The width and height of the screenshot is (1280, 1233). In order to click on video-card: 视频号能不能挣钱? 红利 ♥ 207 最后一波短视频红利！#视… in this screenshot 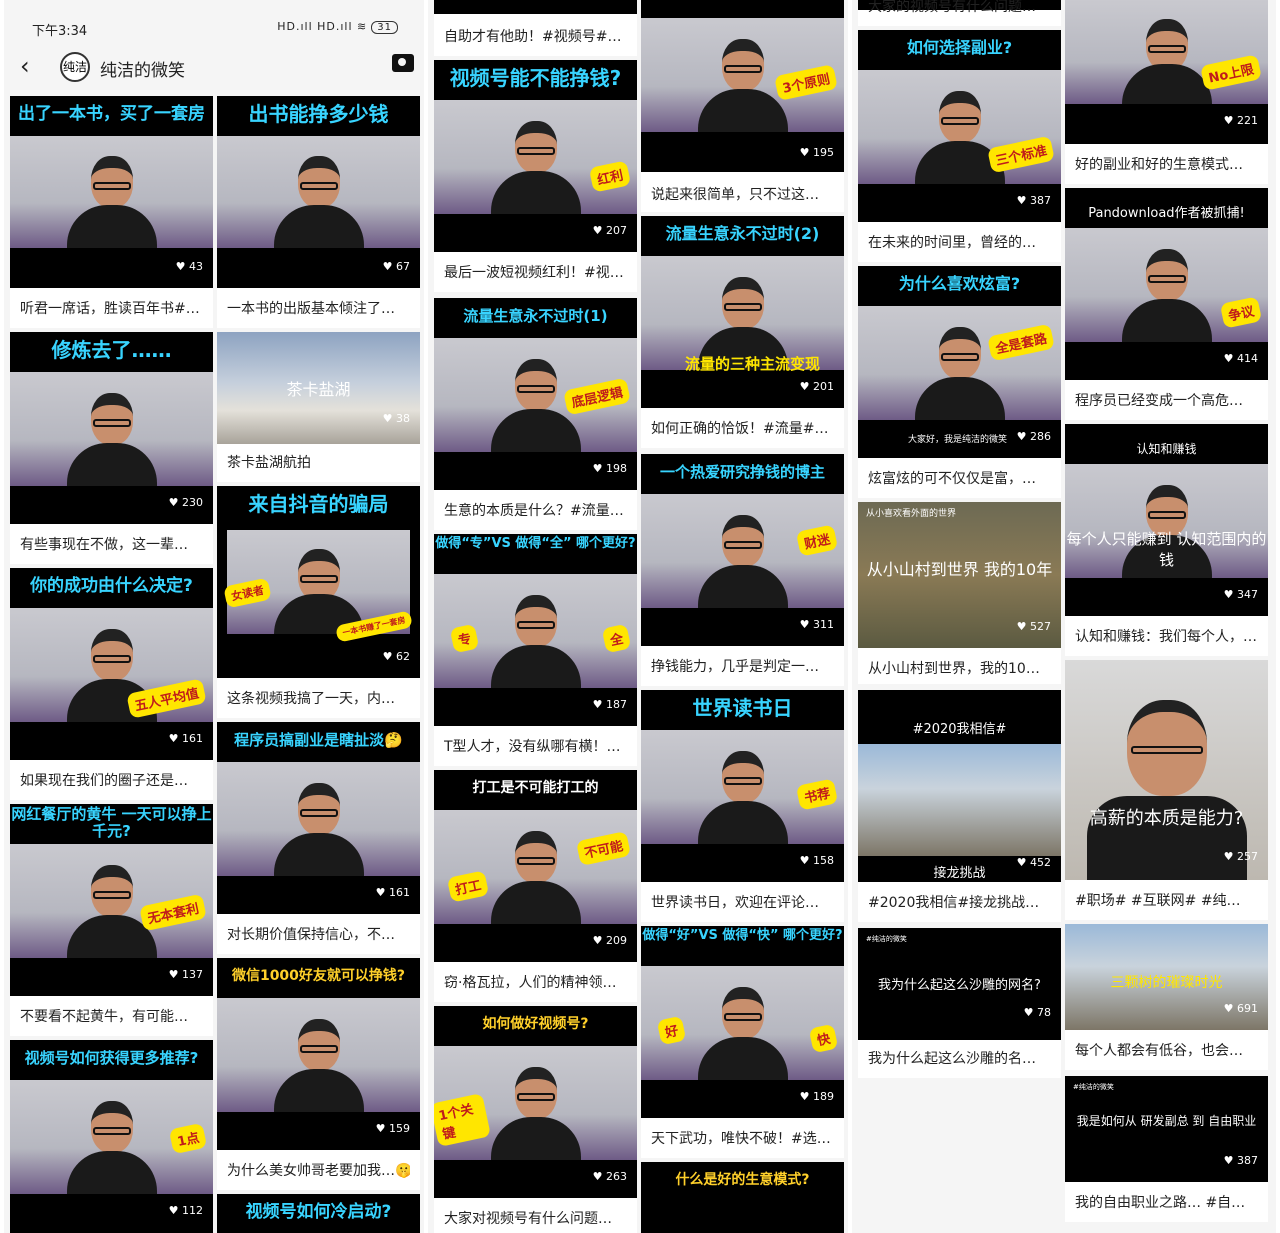, I will do `click(535, 176)`.